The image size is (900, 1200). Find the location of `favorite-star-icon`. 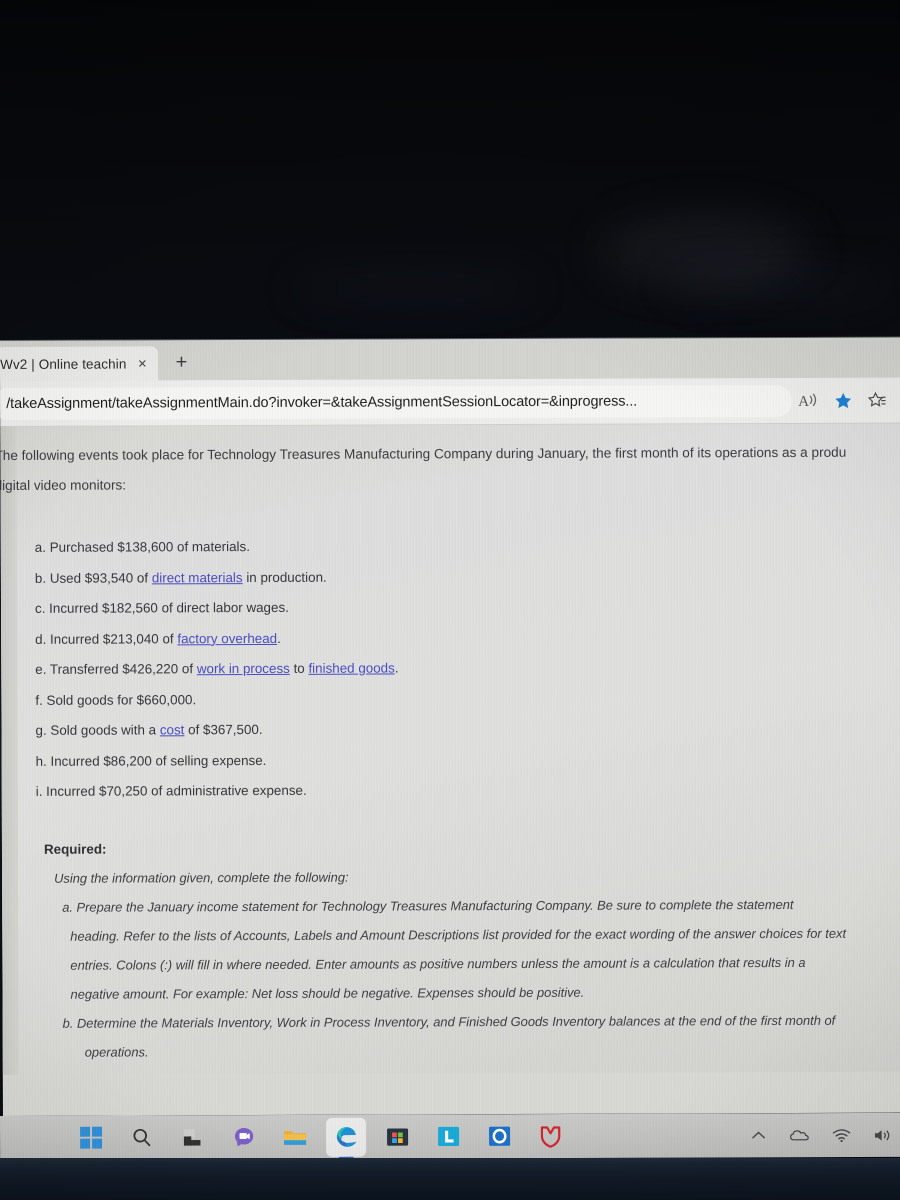

favorite-star-icon is located at coordinates (843, 400).